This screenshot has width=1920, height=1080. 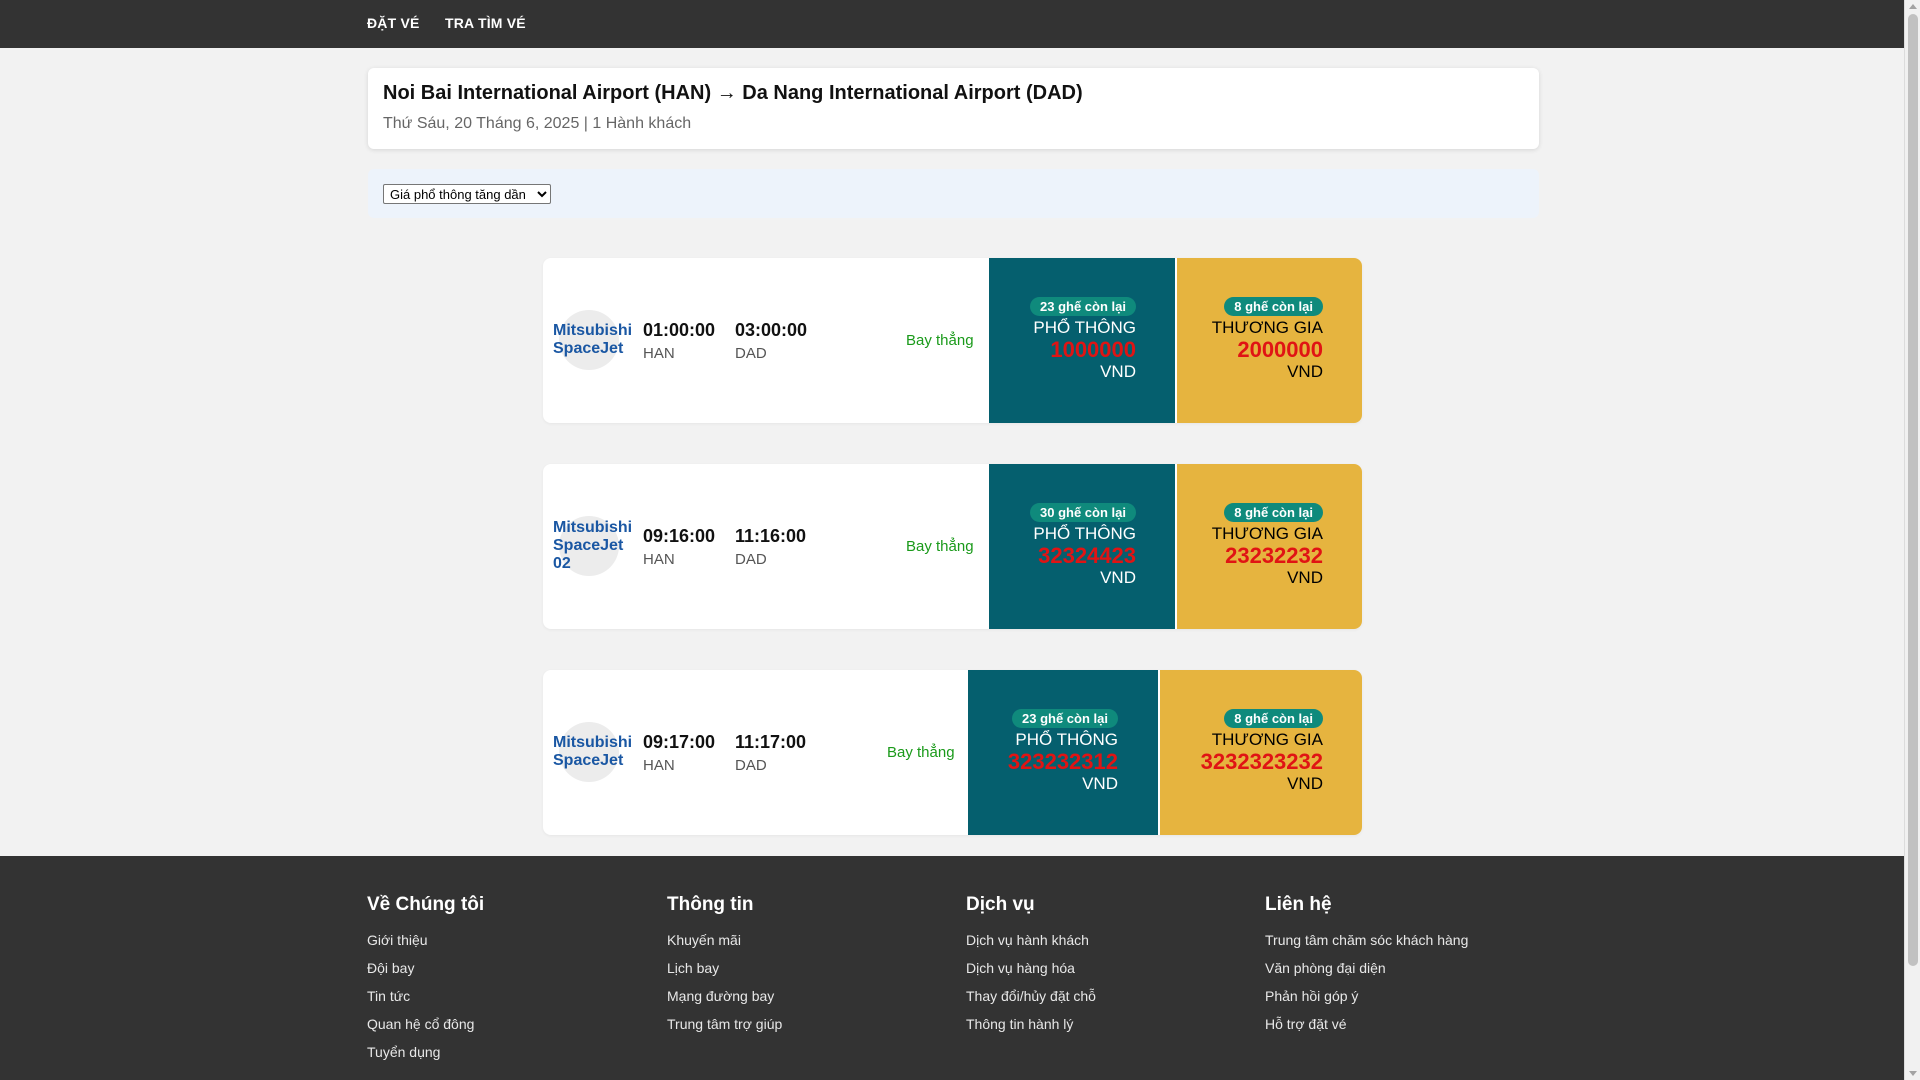 I want to click on economy-fare-button: 30 ghế còn lại PHỔ THÔNG 32324423 VND, so click(x=1082, y=546).